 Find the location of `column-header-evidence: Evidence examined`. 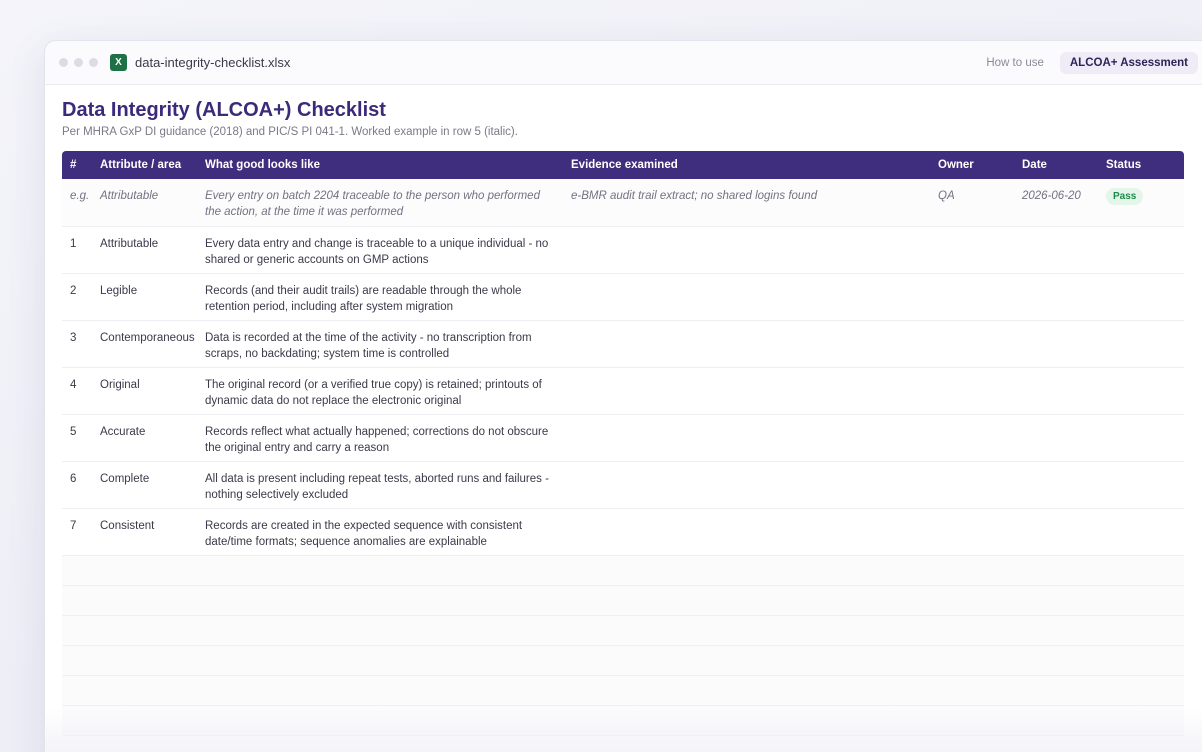

column-header-evidence: Evidence examined is located at coordinates (746, 165).